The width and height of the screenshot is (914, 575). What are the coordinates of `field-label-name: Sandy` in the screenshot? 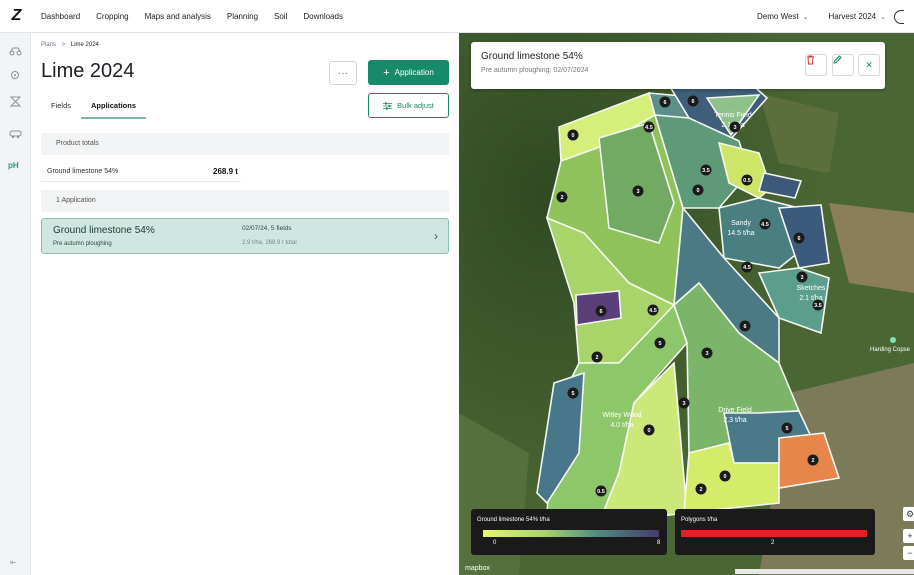 It's located at (741, 223).